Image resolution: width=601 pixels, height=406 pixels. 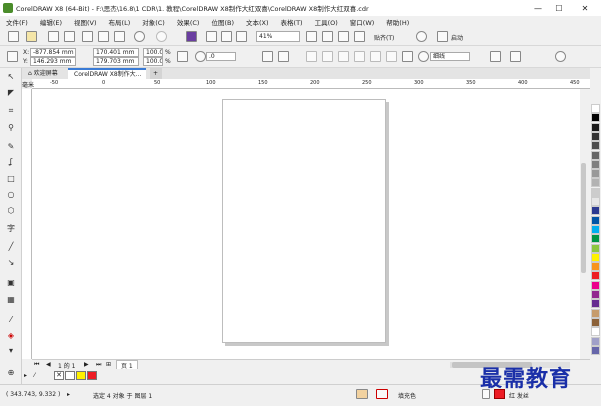 What do you see at coordinates (384, 37) in the screenshot?
I see `snap-to-dropdown: 贴齐(T)` at bounding box center [384, 37].